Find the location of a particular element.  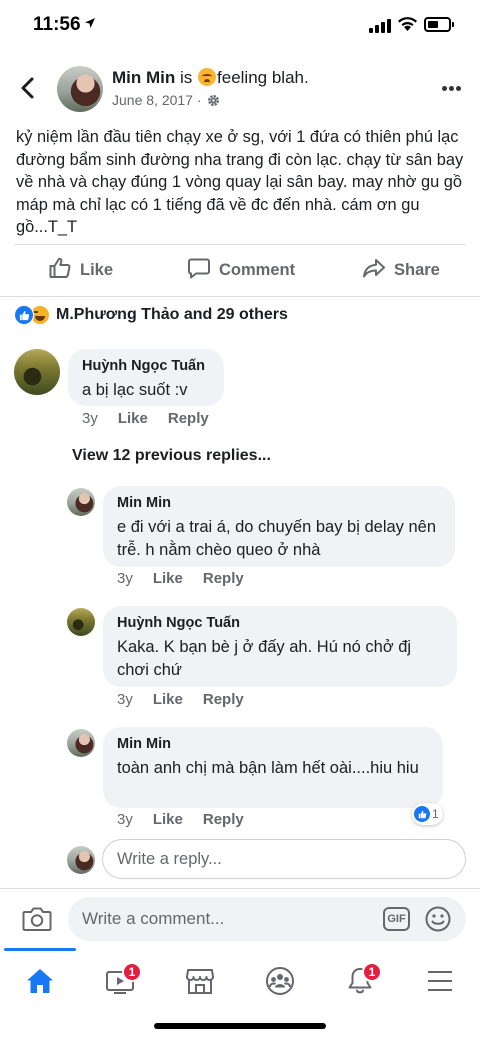

feeling-blah-emoji-icon is located at coordinates (207, 77).